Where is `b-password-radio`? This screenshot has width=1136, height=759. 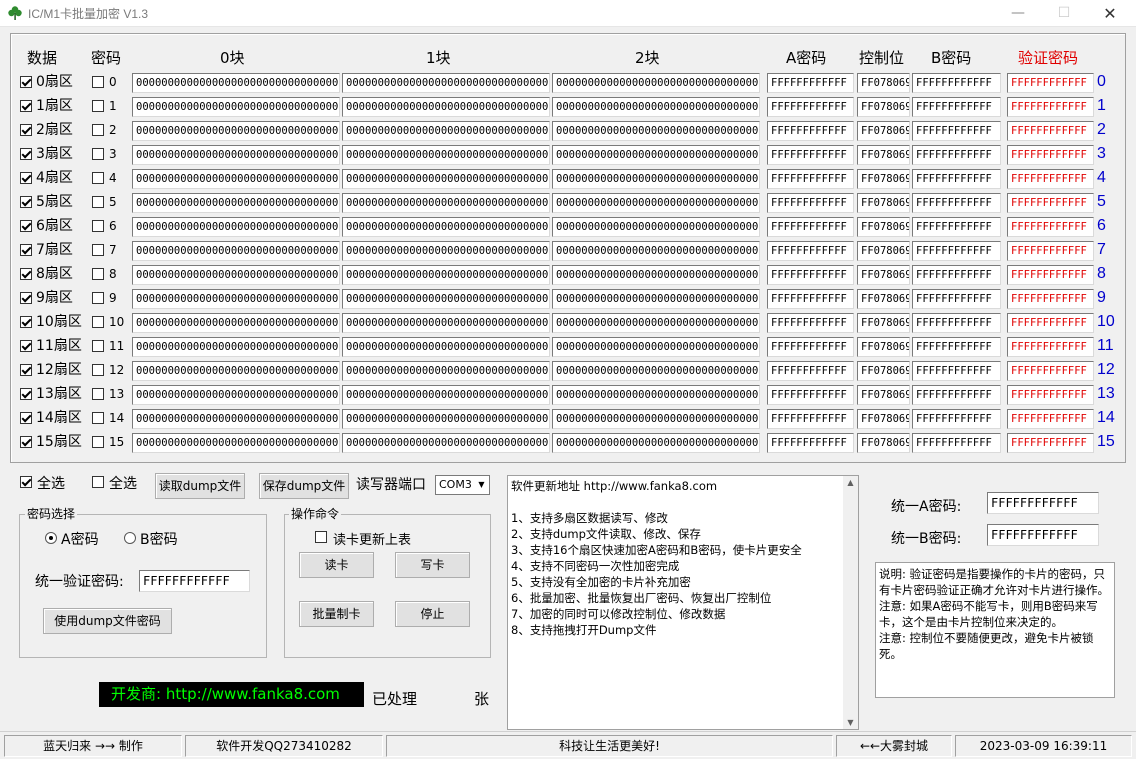
b-password-radio is located at coordinates (130, 539).